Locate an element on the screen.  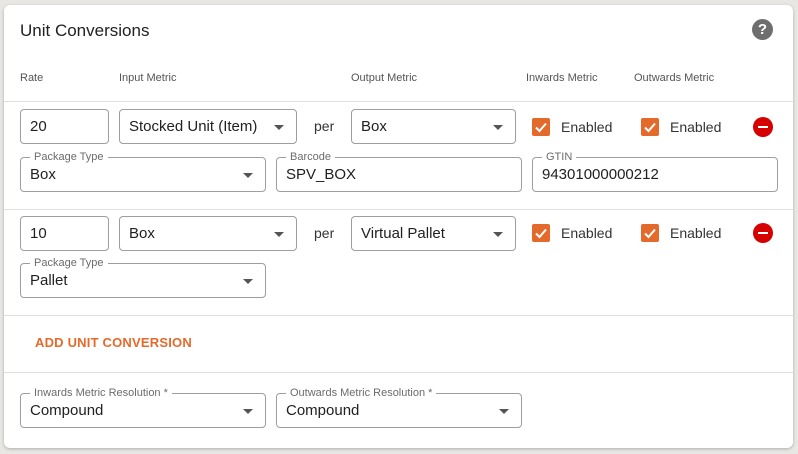
add-unit-conversion-button: ADD UNIT CONVERSION is located at coordinates (113, 342).